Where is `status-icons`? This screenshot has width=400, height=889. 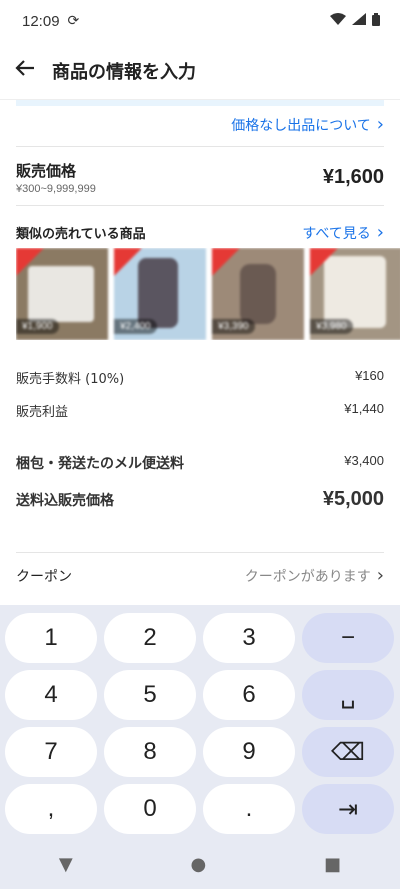
status-icons is located at coordinates (355, 21).